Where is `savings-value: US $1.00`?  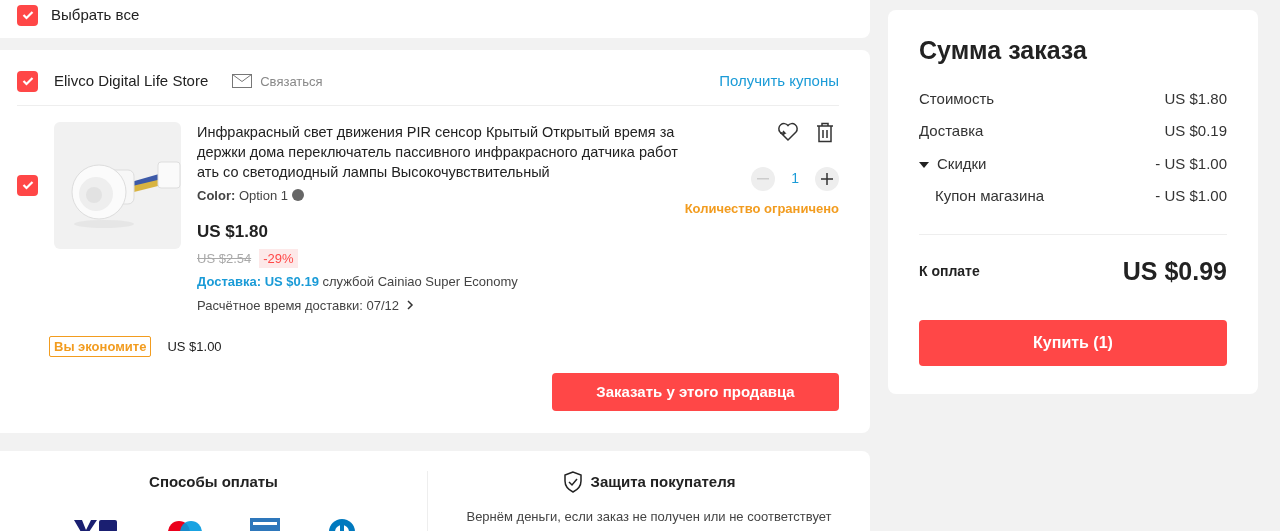
savings-value: US $1.00 is located at coordinates (194, 346).